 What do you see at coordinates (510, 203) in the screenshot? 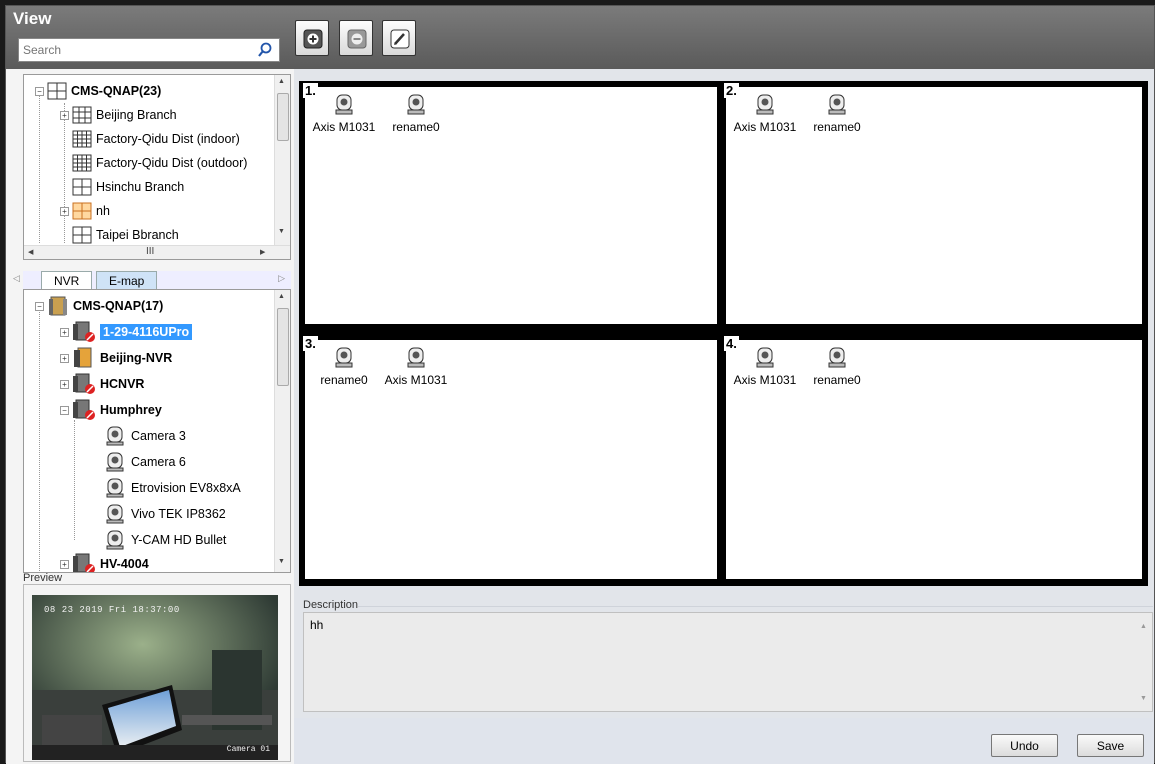
I see `layout-cell-1: 1. Axis M1031 rename0` at bounding box center [510, 203].